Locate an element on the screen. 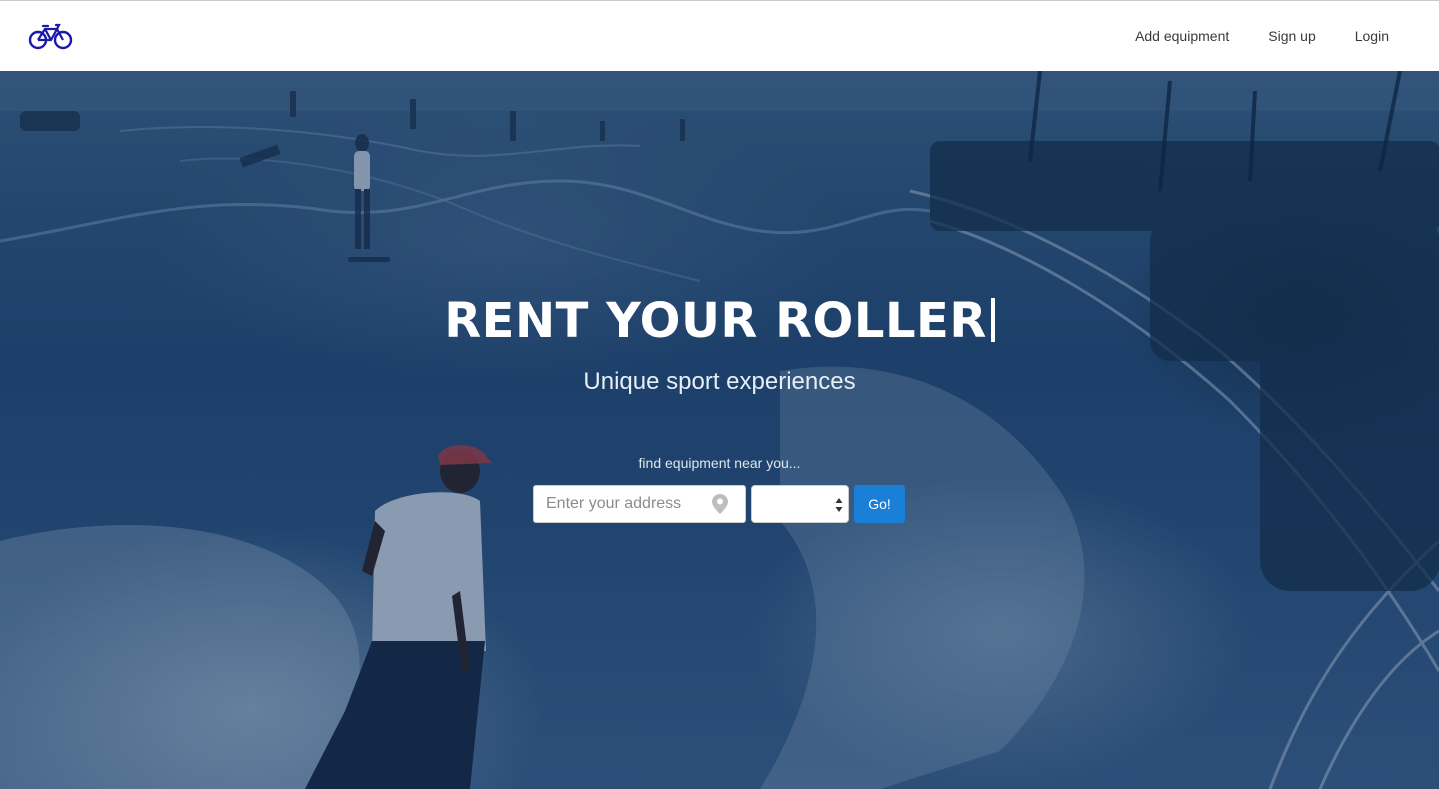 The image size is (1439, 789). bicycle-icon is located at coordinates (51, 36).